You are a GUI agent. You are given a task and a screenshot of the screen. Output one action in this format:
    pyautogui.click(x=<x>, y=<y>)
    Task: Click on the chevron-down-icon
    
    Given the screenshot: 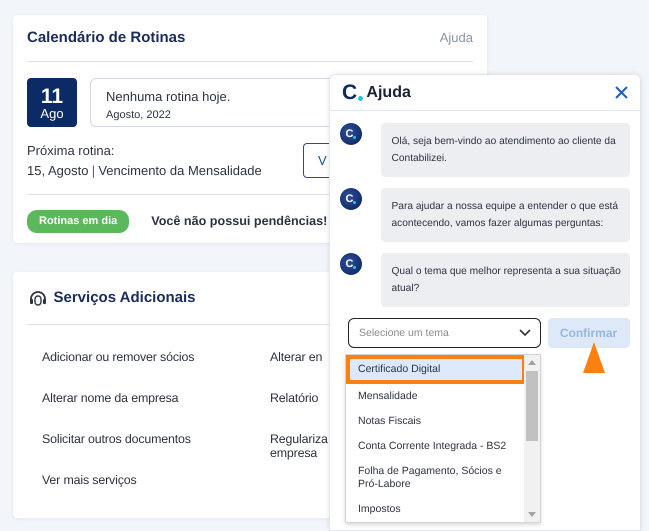 What is the action you would take?
    pyautogui.click(x=525, y=333)
    